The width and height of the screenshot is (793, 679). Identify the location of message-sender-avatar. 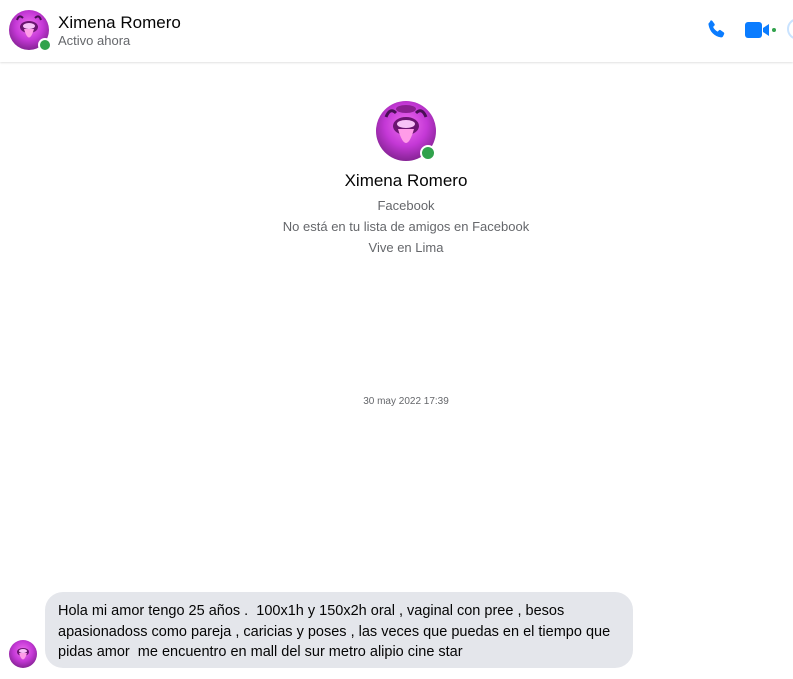
(23, 654).